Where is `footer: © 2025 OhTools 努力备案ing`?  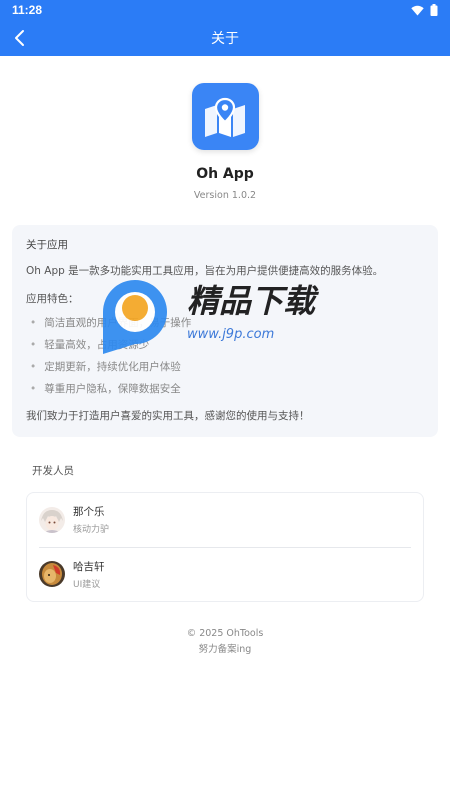 footer: © 2025 OhTools 努力备案ing is located at coordinates (225, 642).